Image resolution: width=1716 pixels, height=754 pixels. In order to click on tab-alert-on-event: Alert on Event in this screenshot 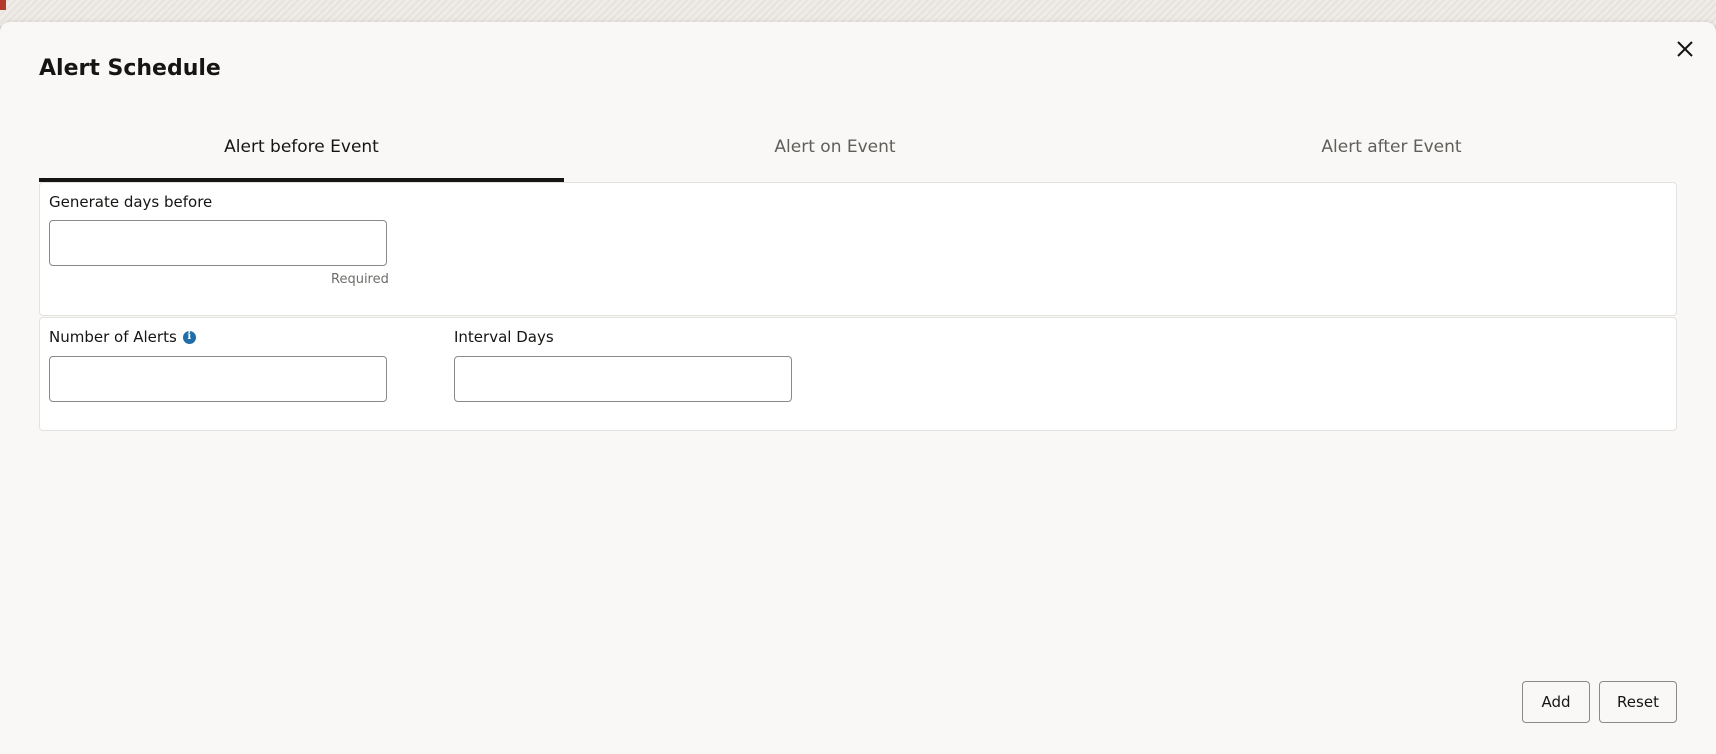, I will do `click(835, 147)`.